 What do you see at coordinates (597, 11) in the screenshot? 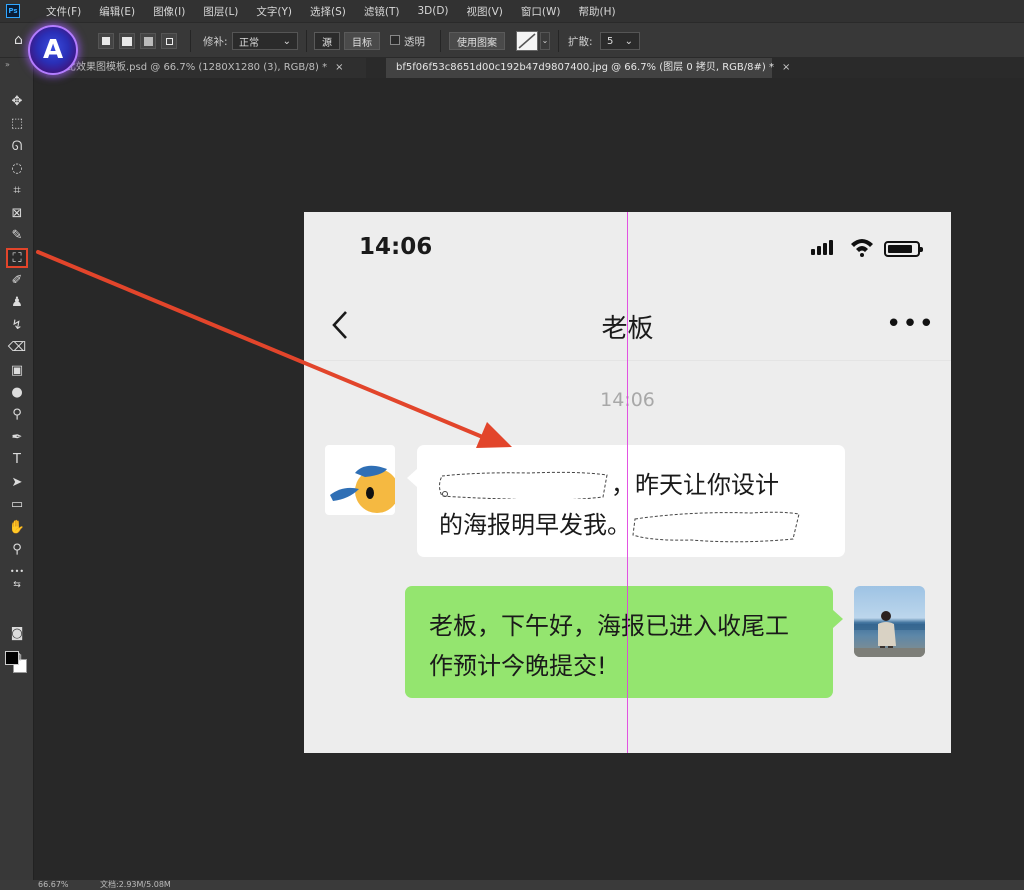
I see `menu-help: 帮助(H)` at bounding box center [597, 11].